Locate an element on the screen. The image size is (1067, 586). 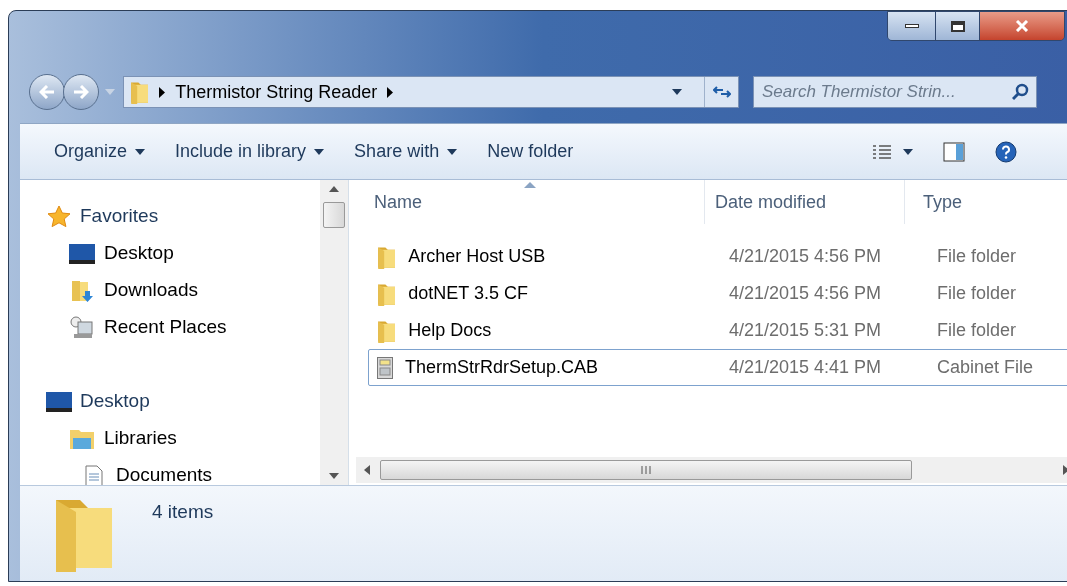
search-icon is located at coordinates (1021, 92).